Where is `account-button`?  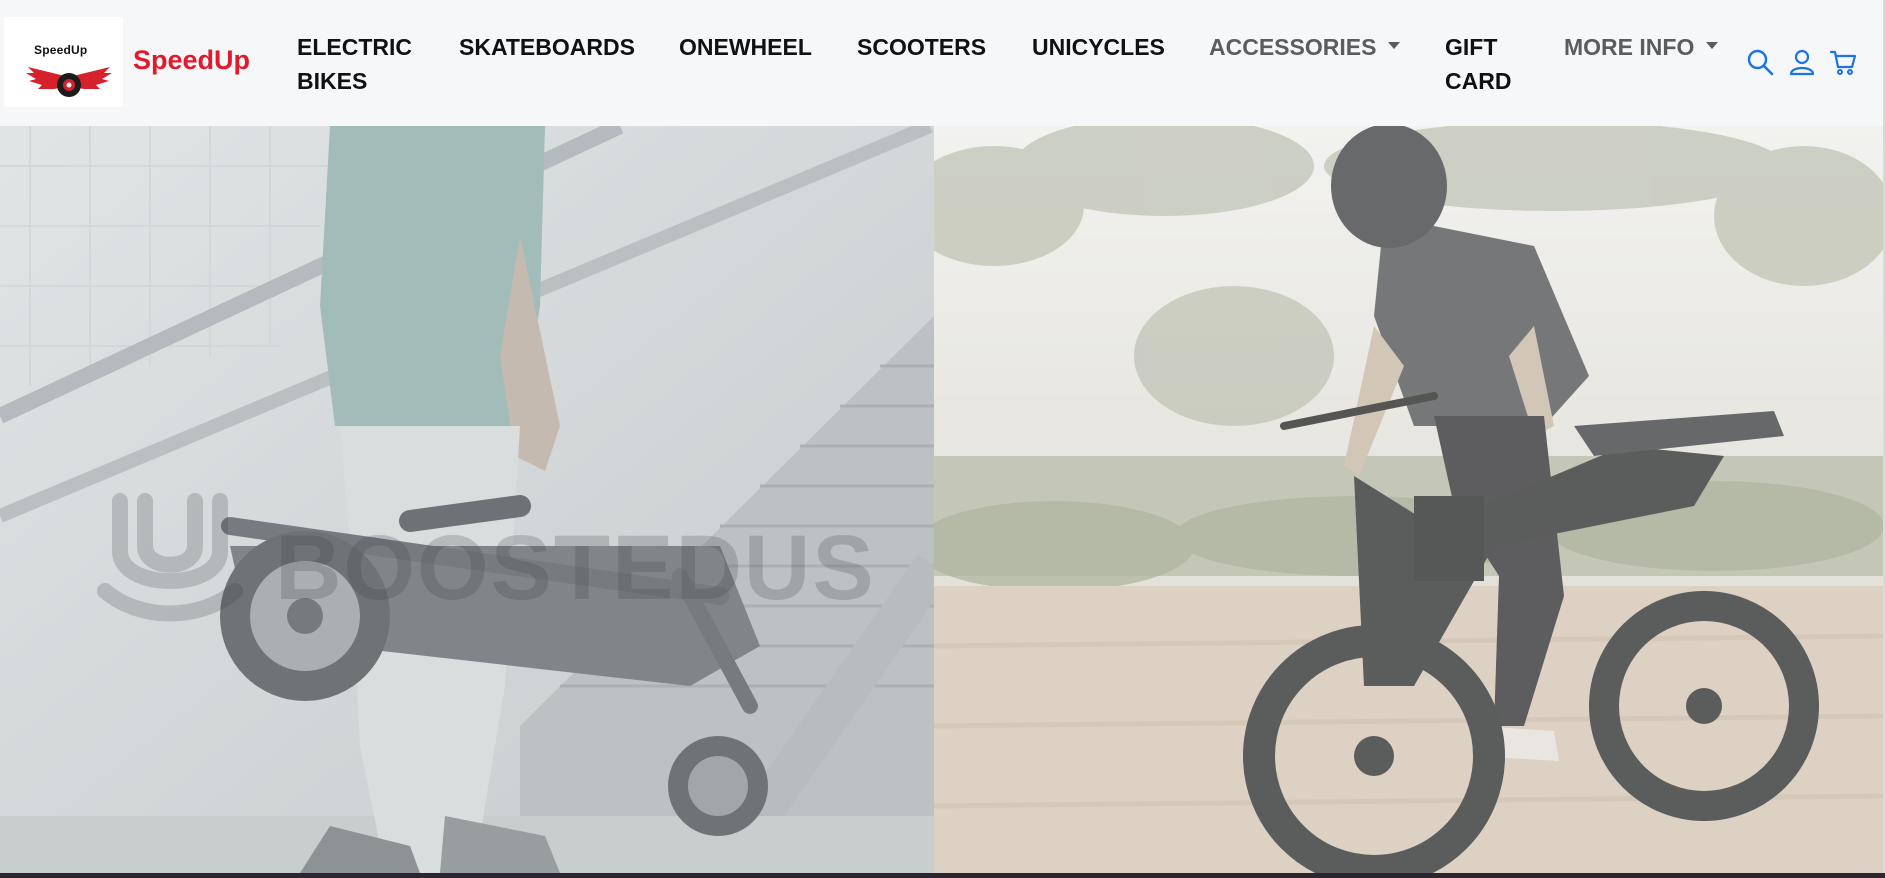
account-button is located at coordinates (1802, 62).